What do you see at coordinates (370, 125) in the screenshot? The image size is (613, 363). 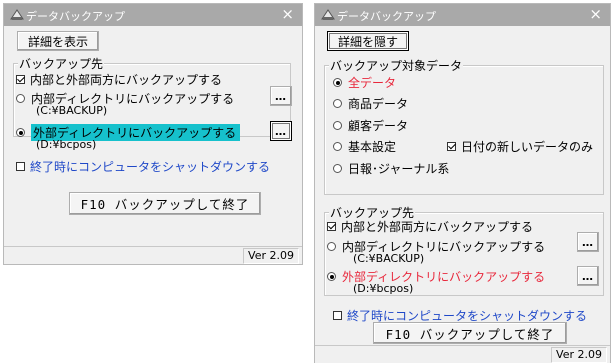 I see `customer-data-radio: 顧客データ` at bounding box center [370, 125].